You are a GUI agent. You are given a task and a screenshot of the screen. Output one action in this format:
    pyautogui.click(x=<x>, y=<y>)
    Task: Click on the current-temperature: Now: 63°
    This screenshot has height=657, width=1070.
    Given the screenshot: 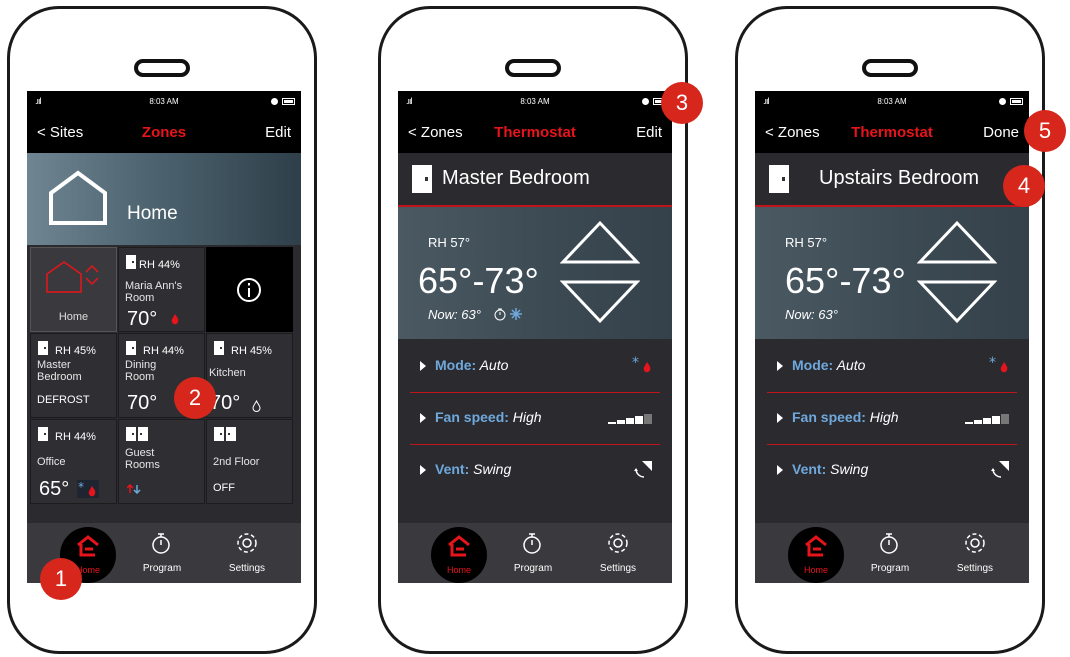 What is the action you would take?
    pyautogui.click(x=811, y=314)
    